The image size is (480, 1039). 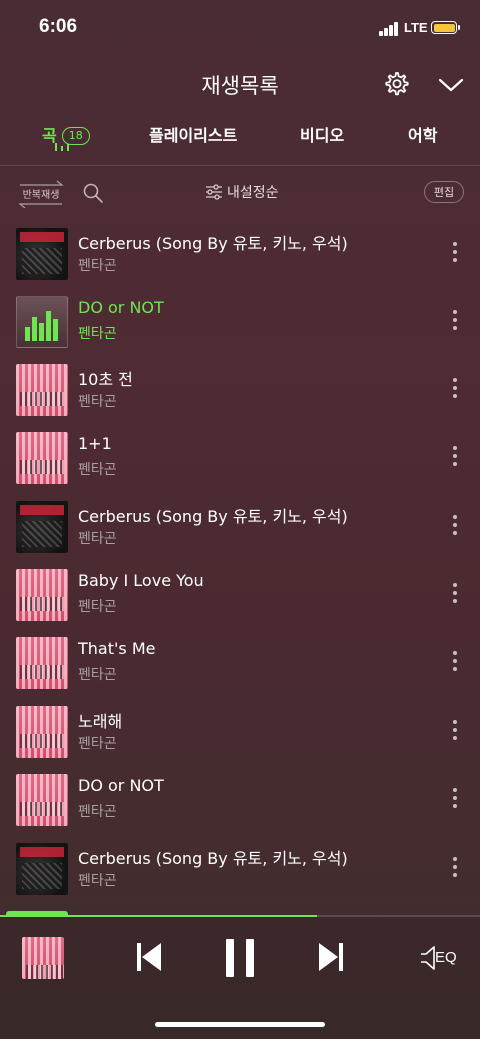 I want to click on track-row: 노래해 펜타곤, so click(x=240, y=740).